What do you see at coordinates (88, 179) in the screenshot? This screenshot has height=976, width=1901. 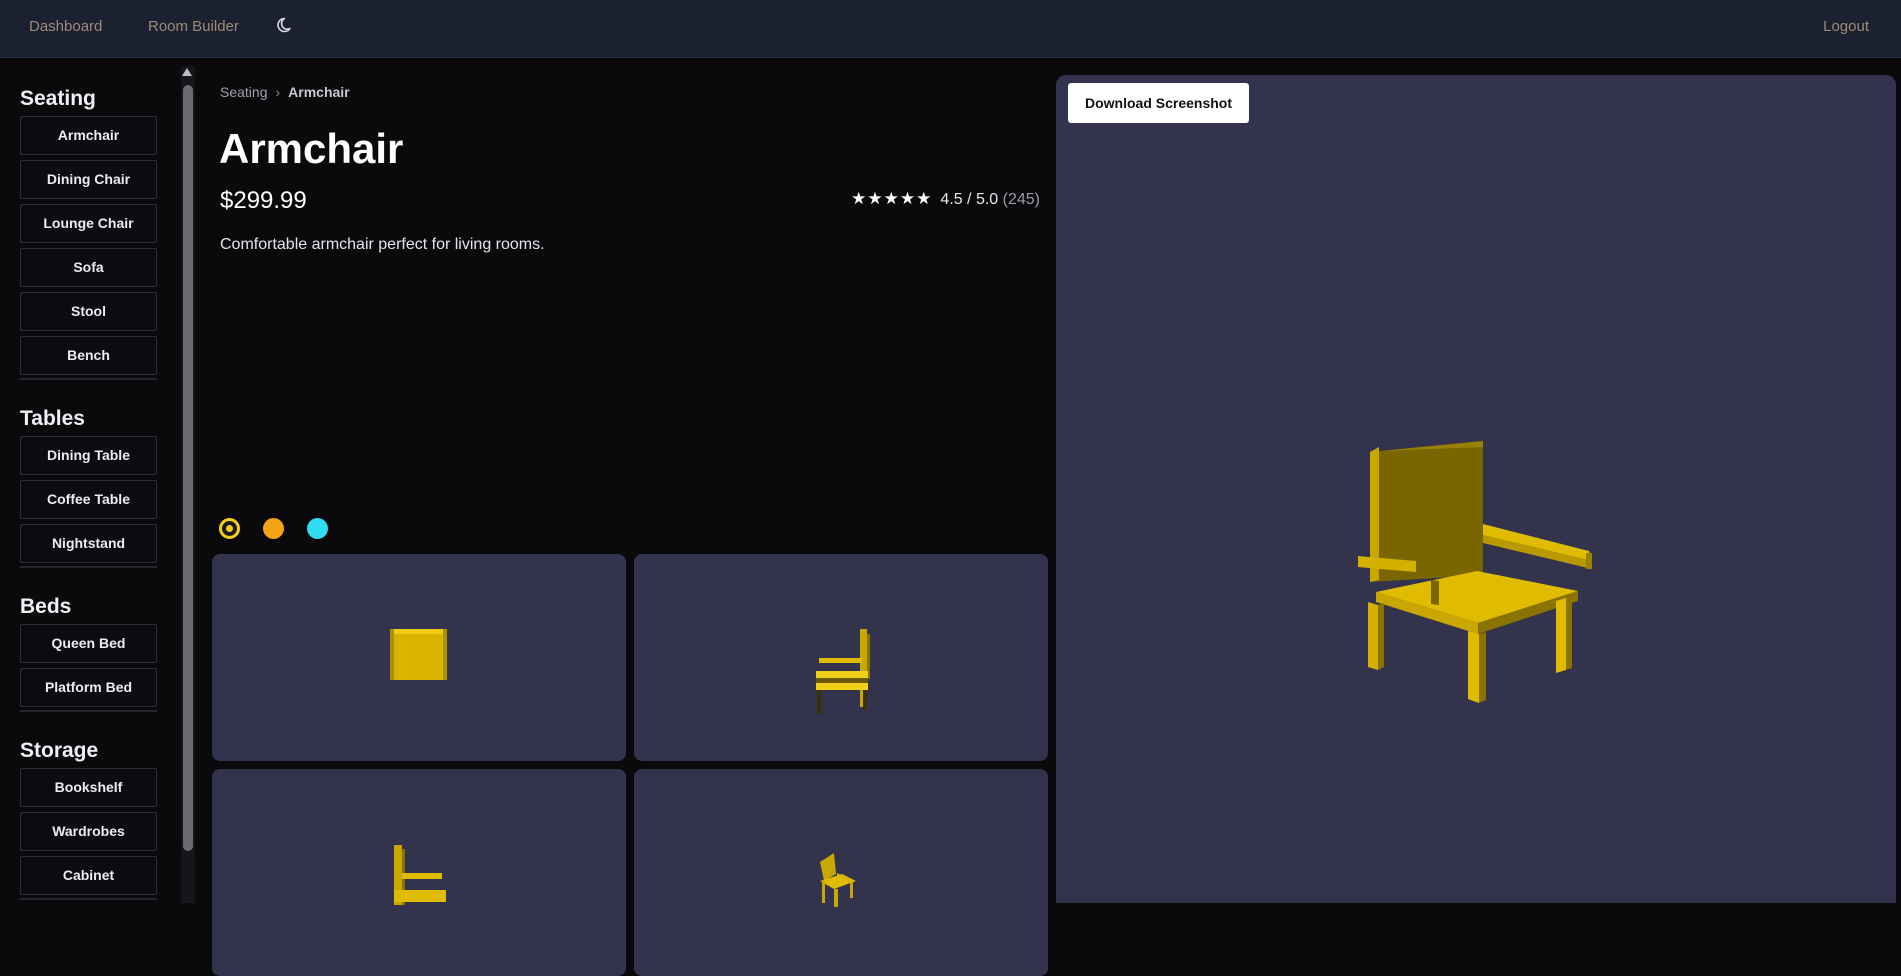 I see `sidebar-item-dining-chair: Dining Chair` at bounding box center [88, 179].